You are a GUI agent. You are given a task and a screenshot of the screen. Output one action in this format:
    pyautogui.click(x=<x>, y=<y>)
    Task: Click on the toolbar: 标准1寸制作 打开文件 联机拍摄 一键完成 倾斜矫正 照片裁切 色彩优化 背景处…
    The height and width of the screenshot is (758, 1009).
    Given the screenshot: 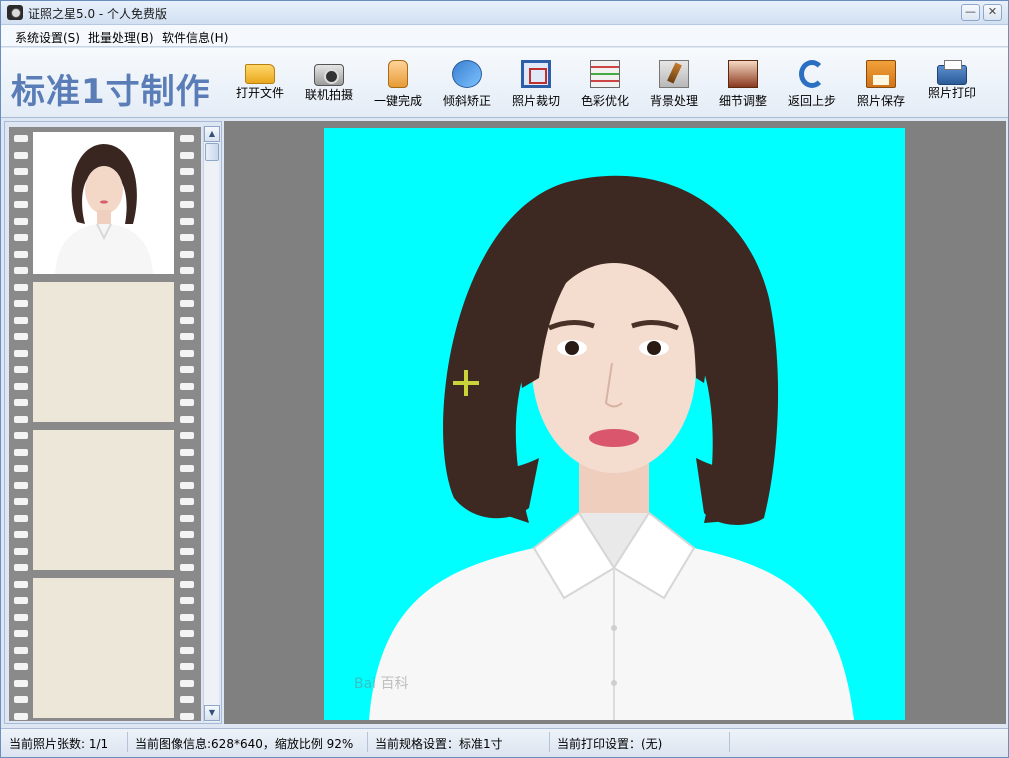 What is the action you would take?
    pyautogui.click(x=504, y=83)
    